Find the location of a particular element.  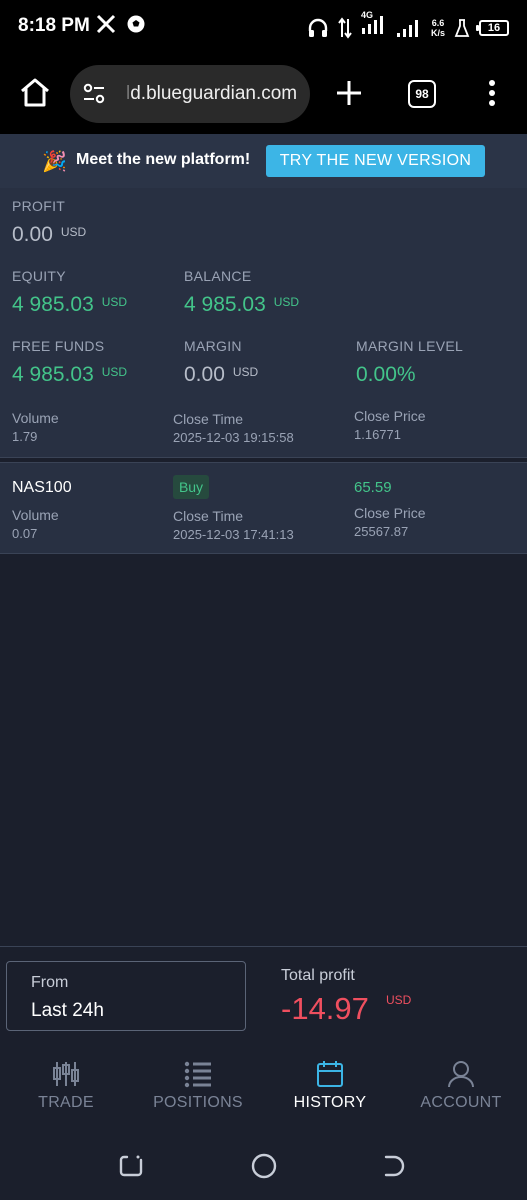

banner-message: Meet the new platform! is located at coordinates (163, 159).